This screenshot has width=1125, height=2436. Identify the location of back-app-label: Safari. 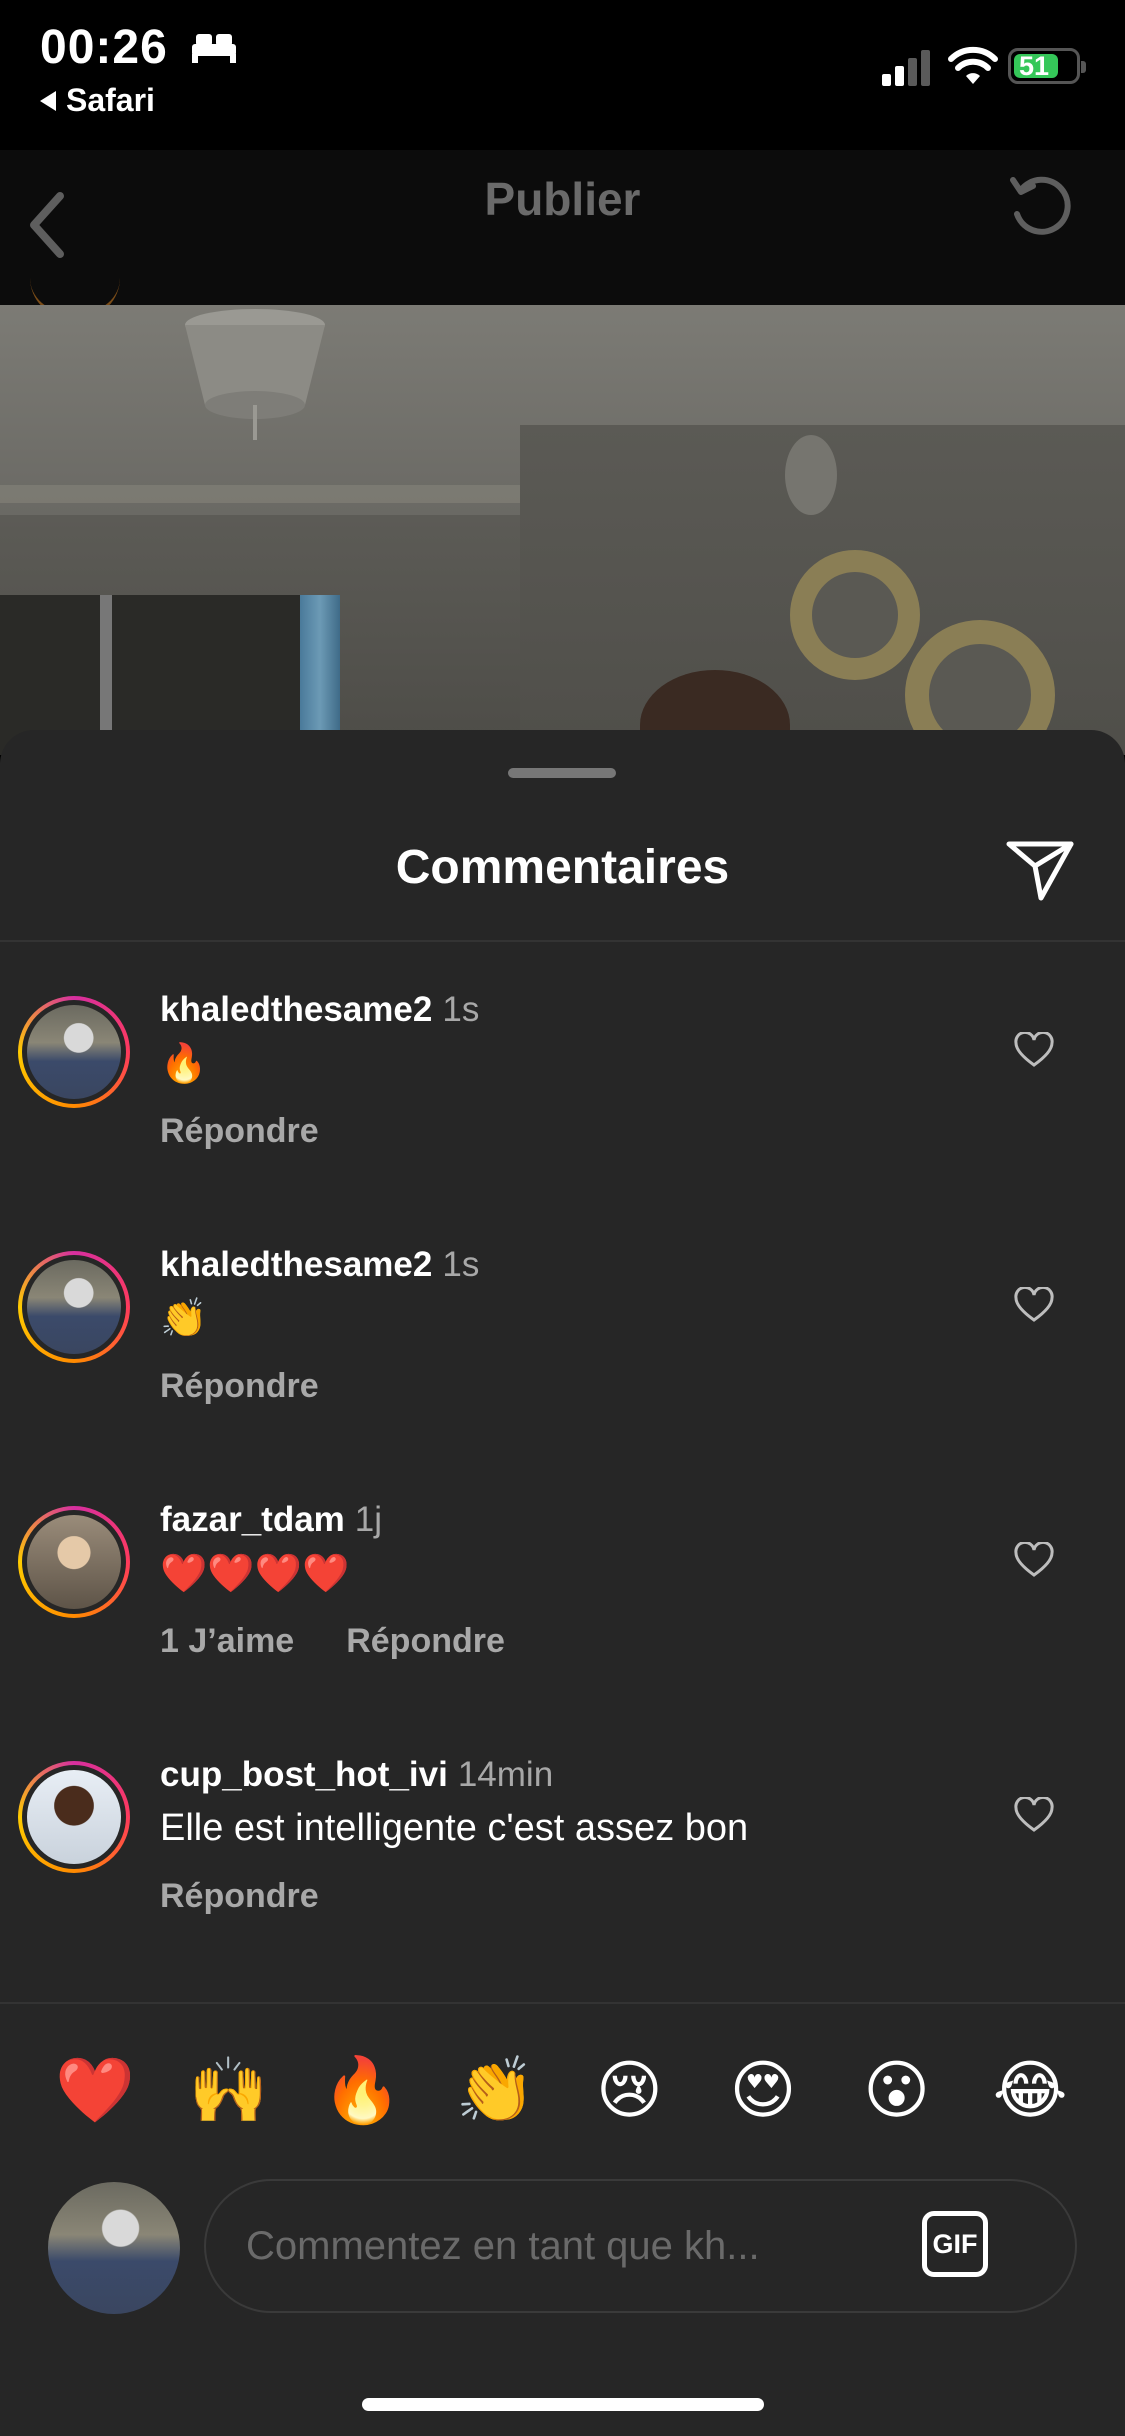
(110, 100).